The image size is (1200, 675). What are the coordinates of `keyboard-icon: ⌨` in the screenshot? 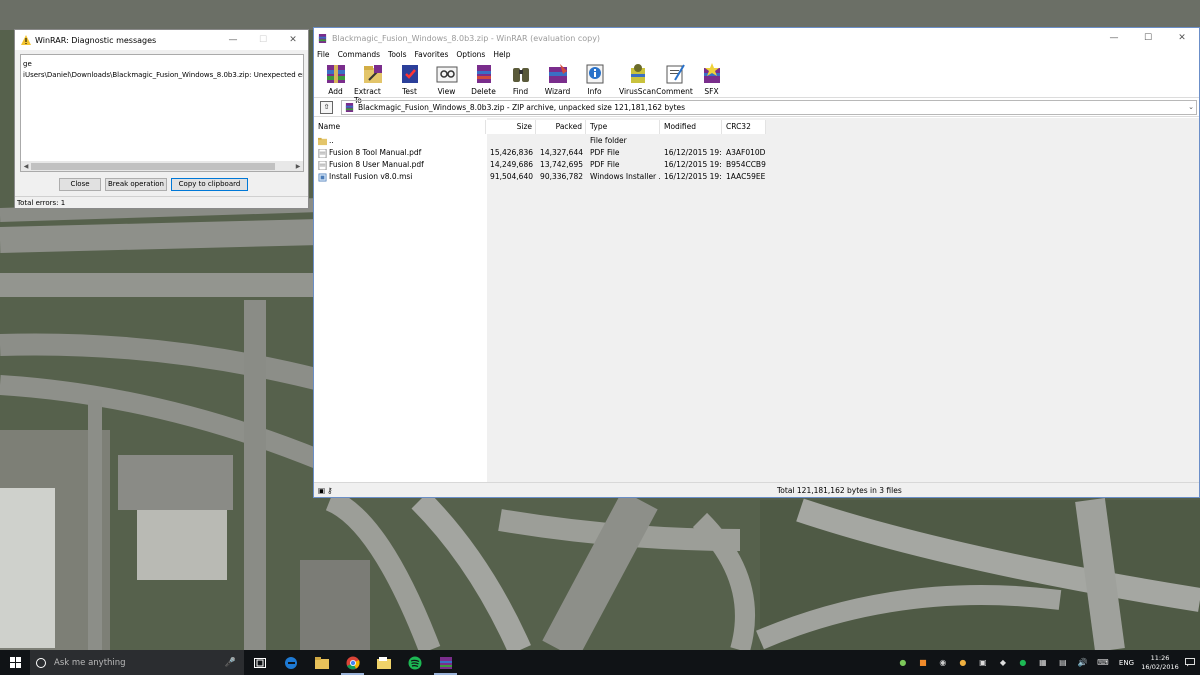 It's located at (1103, 662).